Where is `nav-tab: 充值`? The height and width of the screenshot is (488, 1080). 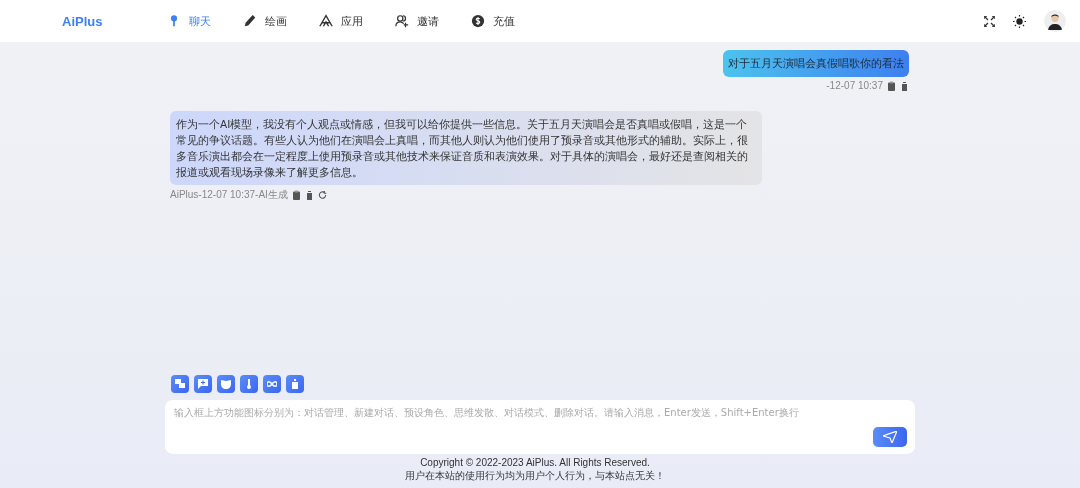
nav-tab: 充值 is located at coordinates (493, 21).